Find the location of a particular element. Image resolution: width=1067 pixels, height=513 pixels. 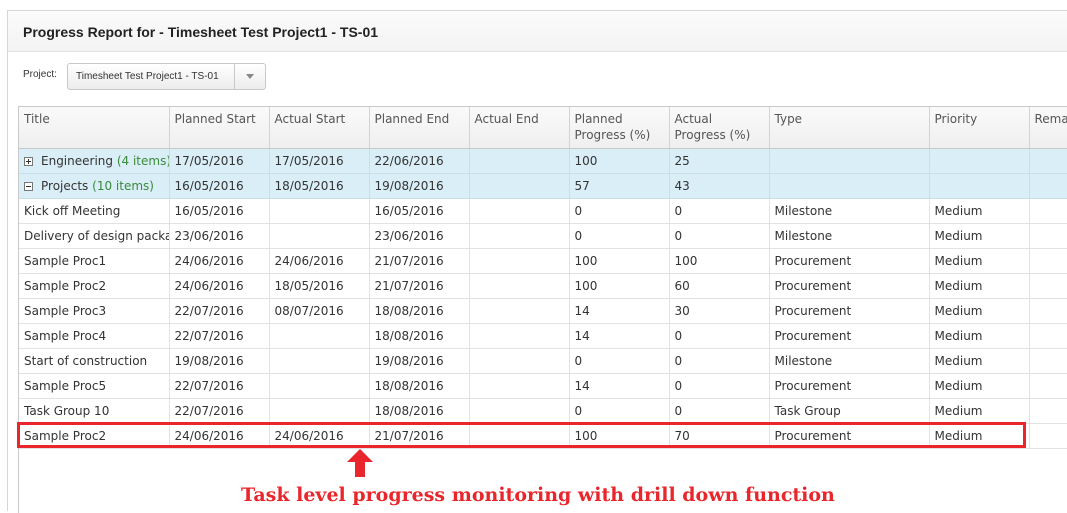

cell-type: Milestone is located at coordinates (849, 235).